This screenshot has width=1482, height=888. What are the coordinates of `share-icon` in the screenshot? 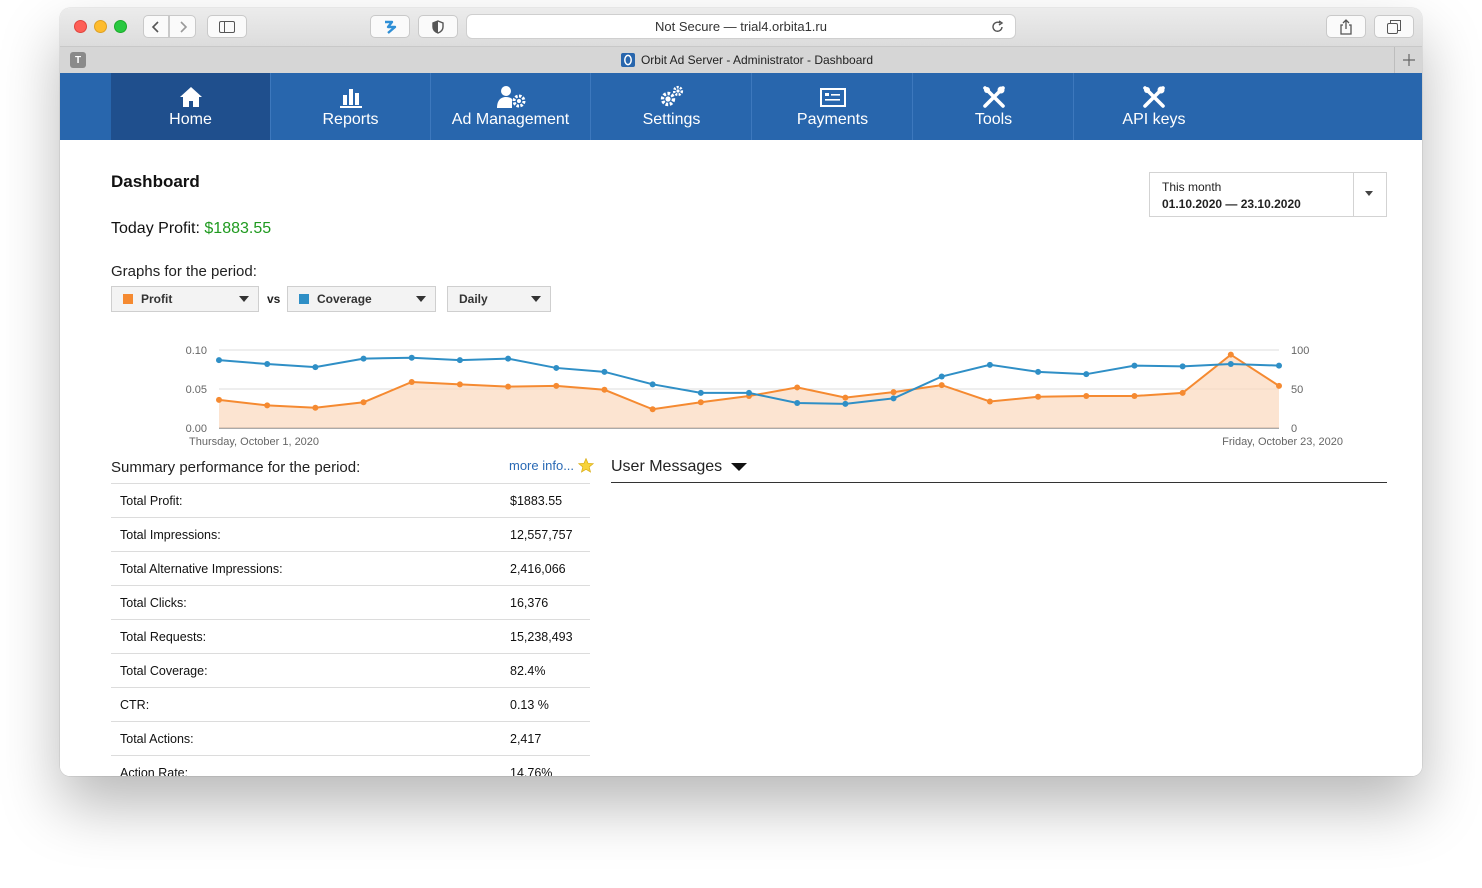 It's located at (1346, 26).